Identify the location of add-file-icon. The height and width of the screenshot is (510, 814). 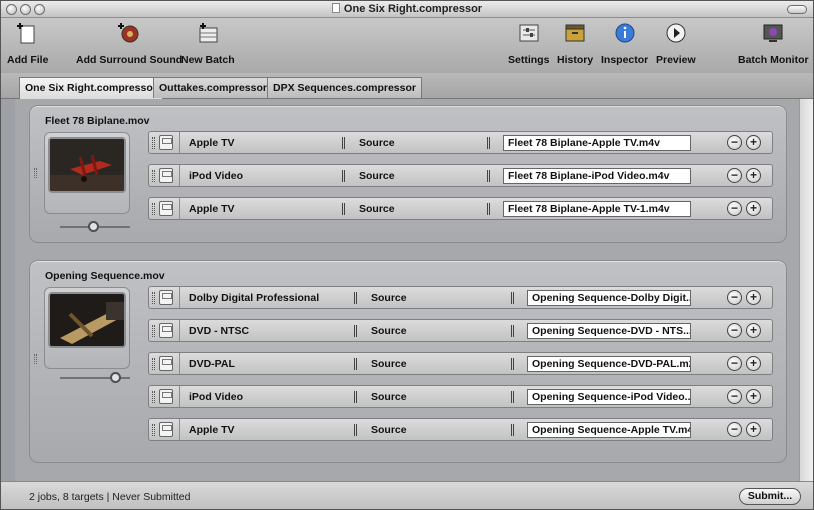
(25, 33).